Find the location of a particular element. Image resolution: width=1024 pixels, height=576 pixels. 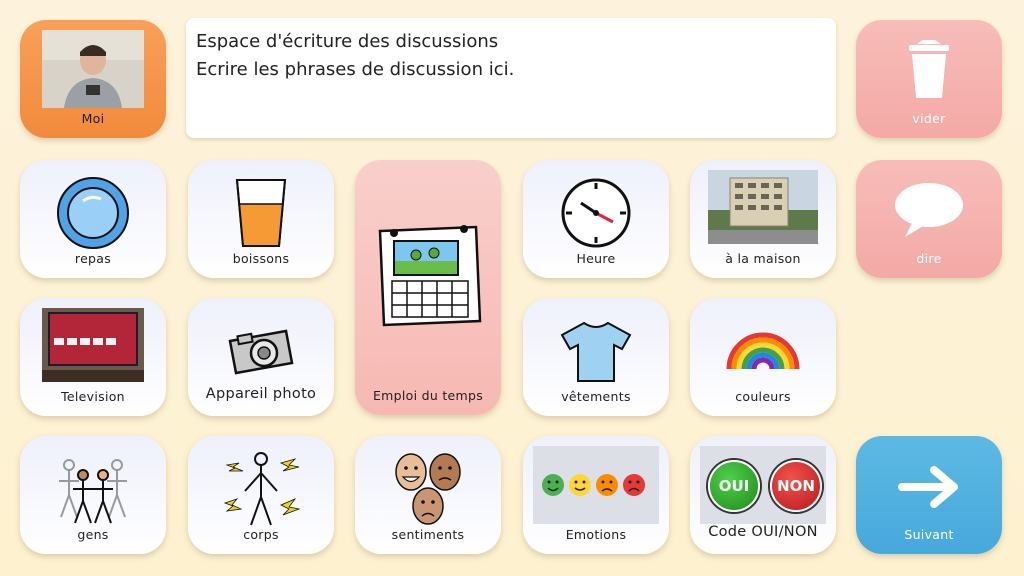

message-line-2: Ecrire les phrases de discussion ici. is located at coordinates (355, 69).